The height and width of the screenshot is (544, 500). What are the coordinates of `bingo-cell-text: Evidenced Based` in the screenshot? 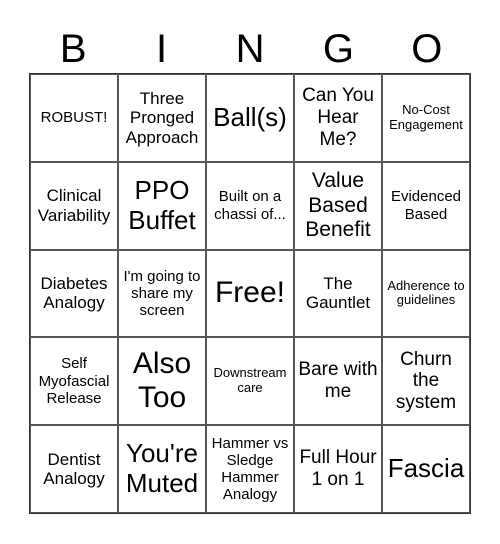 It's located at (426, 205).